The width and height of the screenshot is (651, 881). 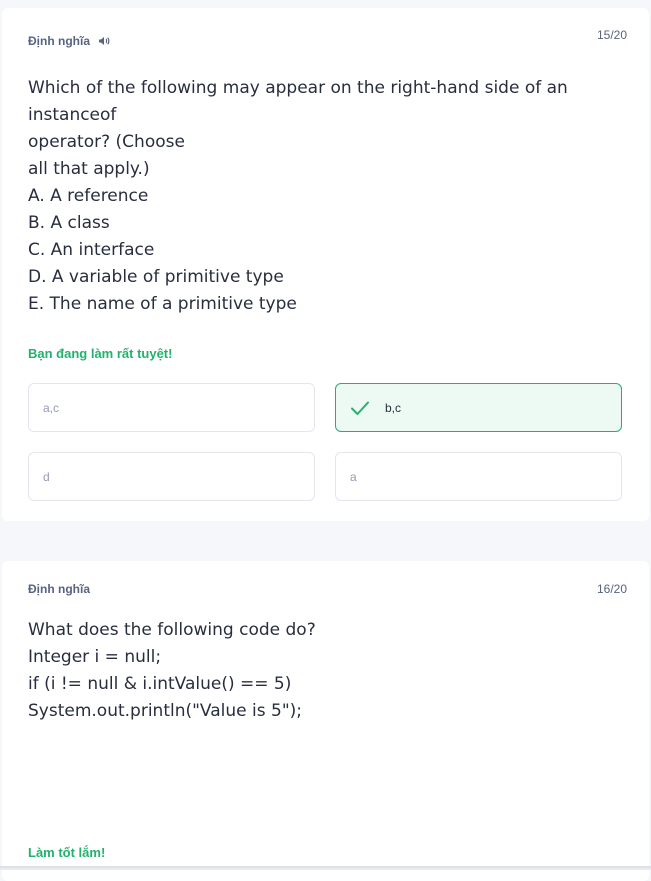 What do you see at coordinates (327, 589) in the screenshot?
I see `card-header: Định nghĩa 16/20` at bounding box center [327, 589].